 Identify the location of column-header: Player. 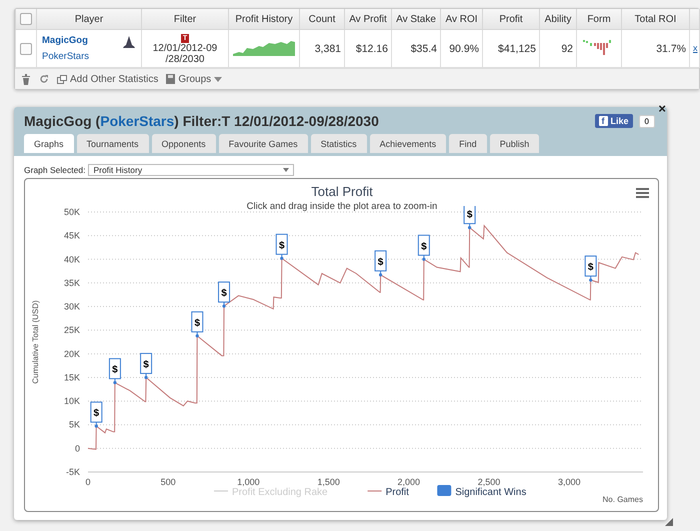
(89, 19).